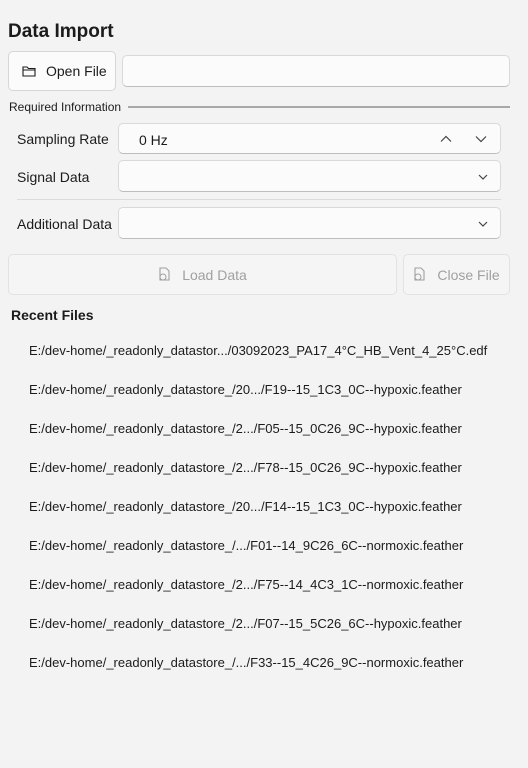  What do you see at coordinates (319, 107) in the screenshot?
I see `section-divider` at bounding box center [319, 107].